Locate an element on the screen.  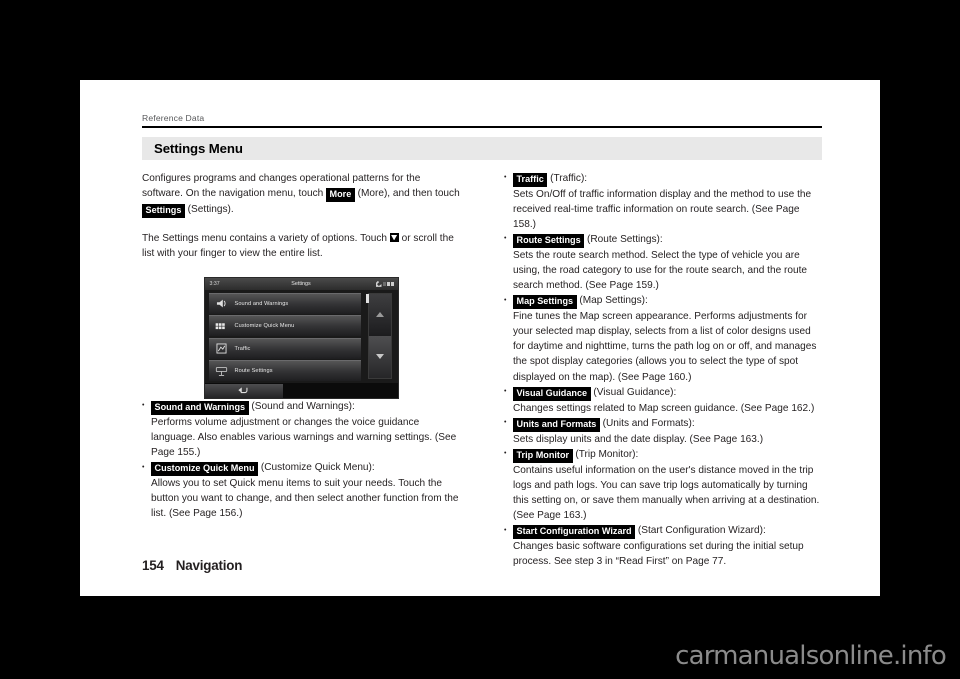
bullet-key-label: Start Configuration Wizard is located at coordinates (574, 532).